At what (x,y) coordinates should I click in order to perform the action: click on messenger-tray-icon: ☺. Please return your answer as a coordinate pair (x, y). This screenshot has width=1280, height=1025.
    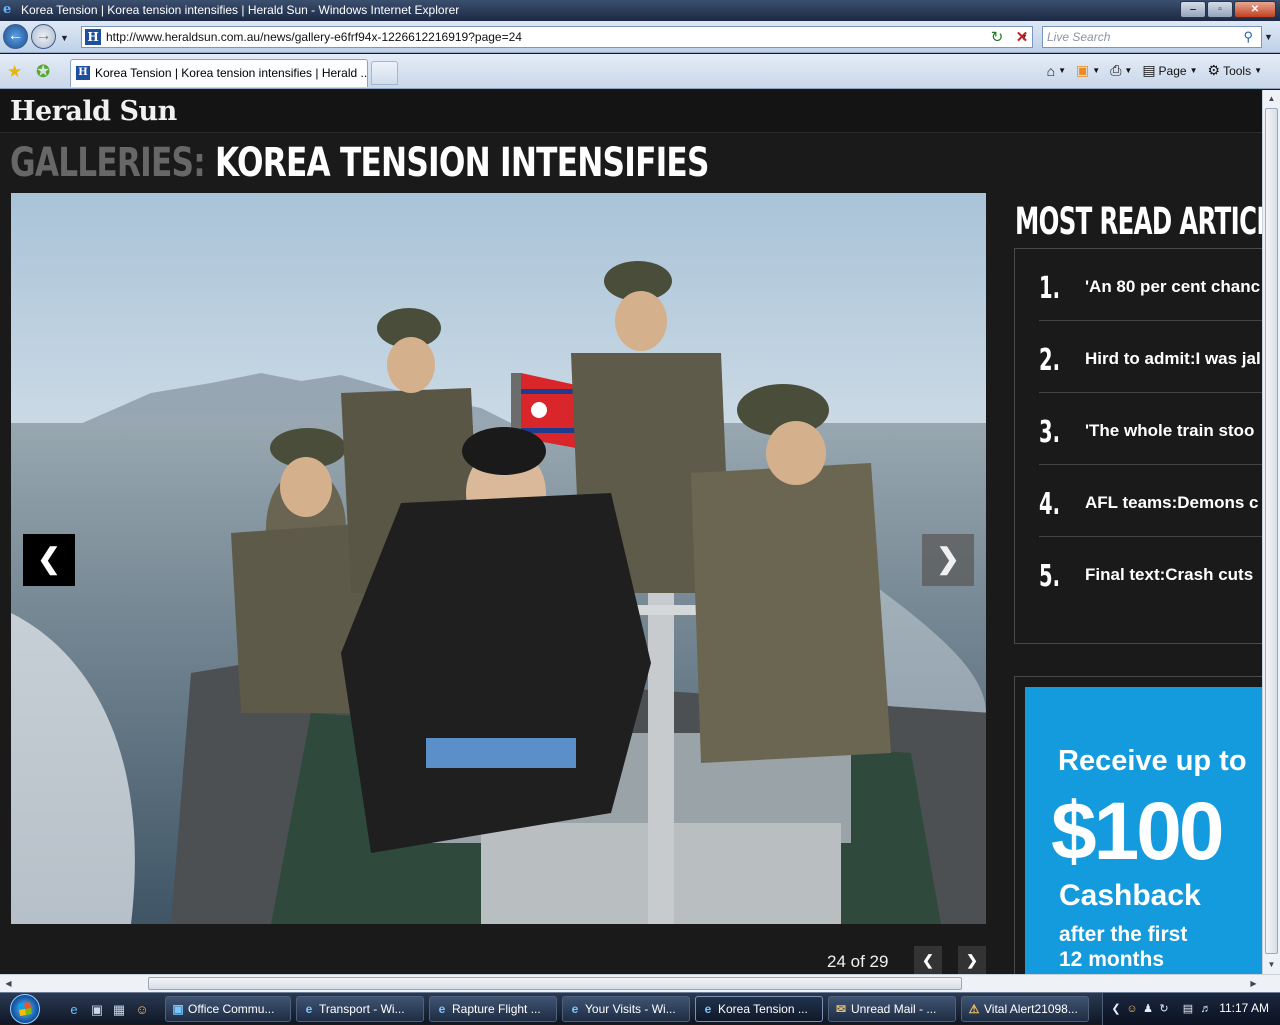
    Looking at the image, I should click on (1132, 1009).